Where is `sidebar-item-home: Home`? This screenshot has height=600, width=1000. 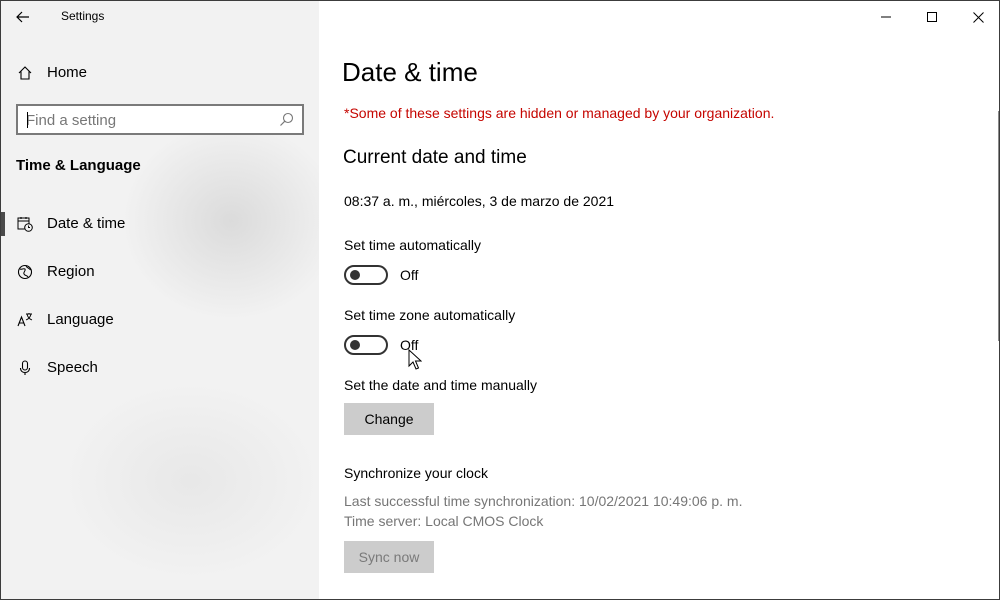 sidebar-item-home: Home is located at coordinates (160, 73).